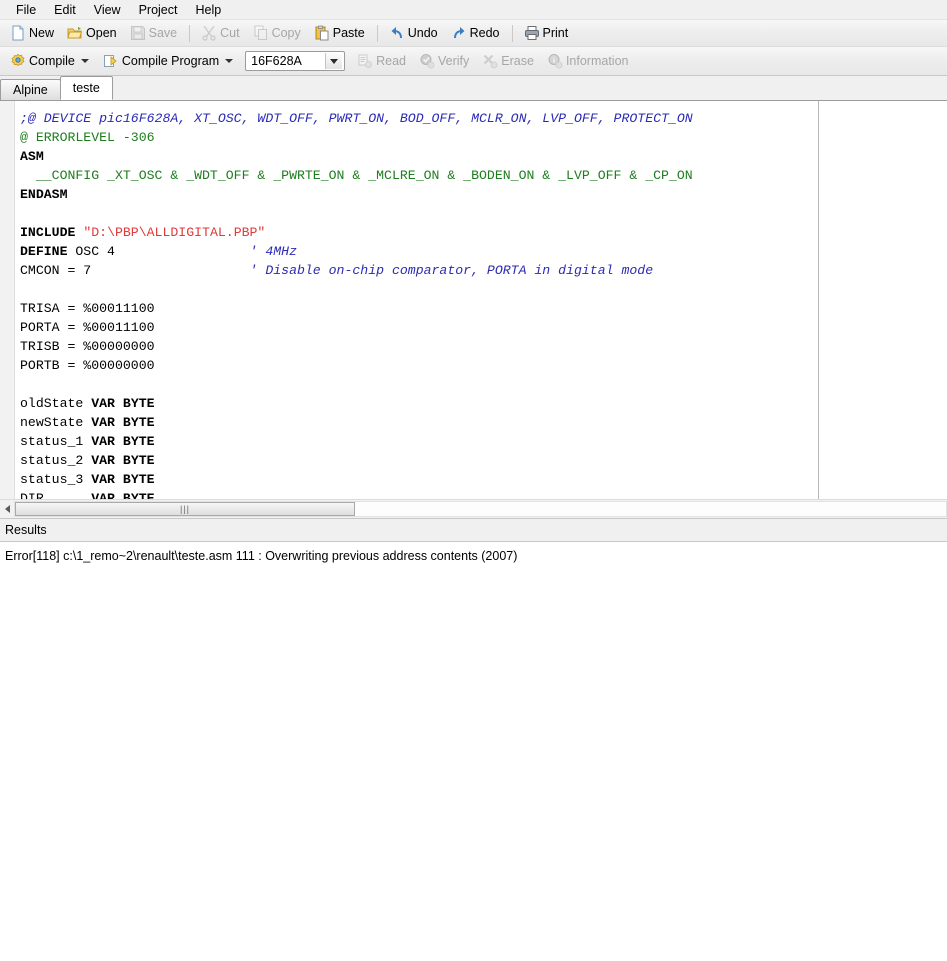 This screenshot has width=947, height=961. What do you see at coordinates (517, 60) in the screenshot?
I see `erase-button-label: Erase` at bounding box center [517, 60].